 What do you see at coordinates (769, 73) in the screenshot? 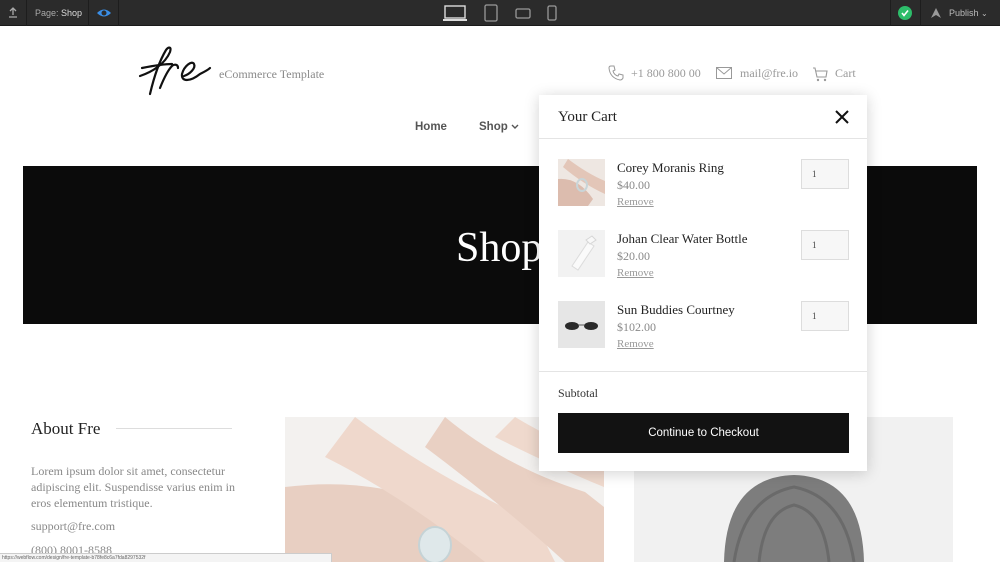
I see `header-email: mail@fre.io` at bounding box center [769, 73].